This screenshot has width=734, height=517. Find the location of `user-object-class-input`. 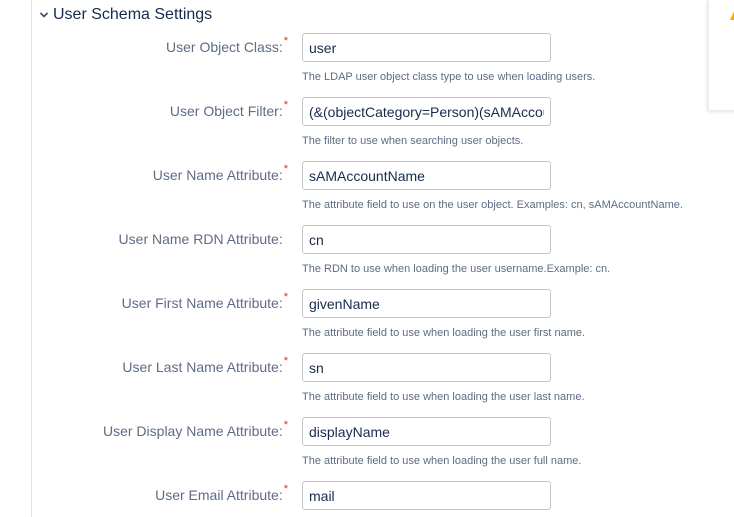

user-object-class-input is located at coordinates (426, 47).